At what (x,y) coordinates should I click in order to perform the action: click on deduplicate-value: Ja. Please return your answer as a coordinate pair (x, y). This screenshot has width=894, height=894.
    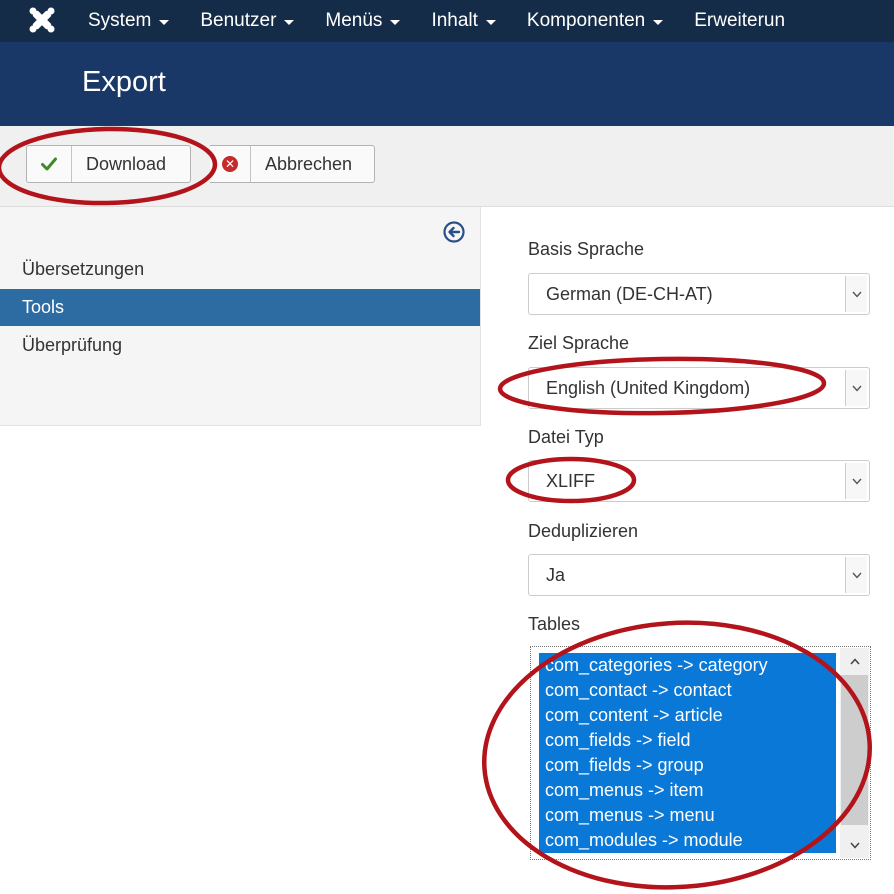
    Looking at the image, I should click on (556, 575).